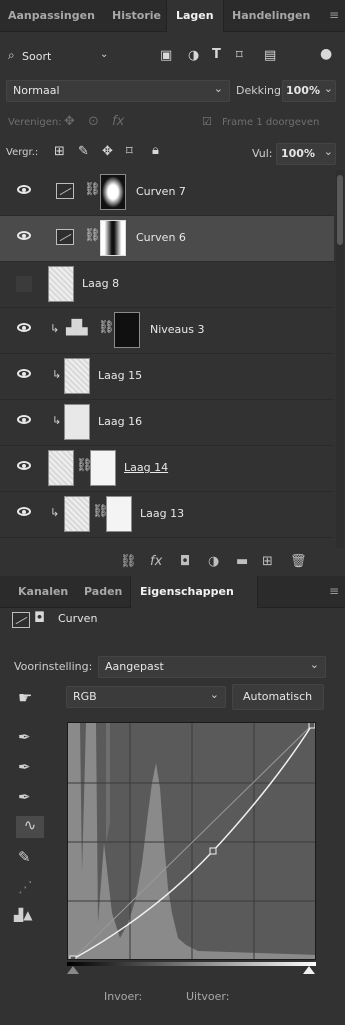 This screenshot has height=1025, width=345. I want to click on blend-mode-dropdown: Normaal ⌄, so click(118, 91).